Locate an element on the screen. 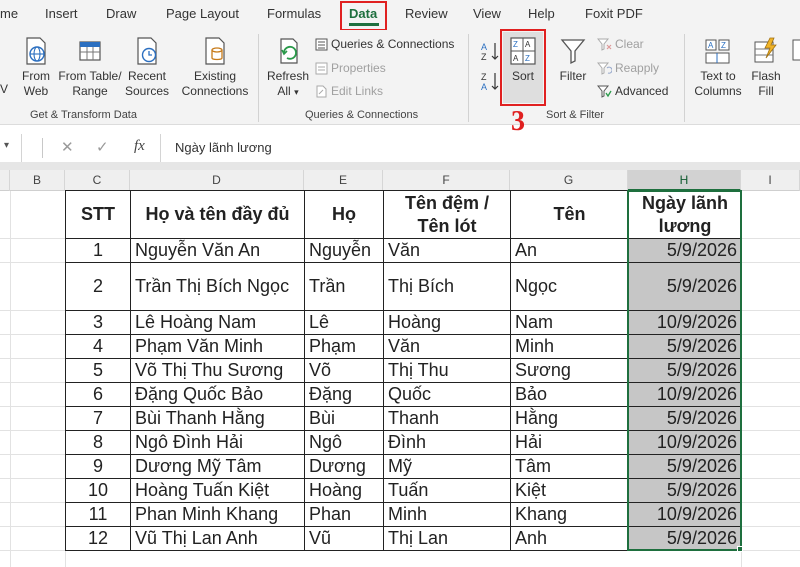 The height and width of the screenshot is (567, 800). cell-stt: 5 is located at coordinates (98, 370).